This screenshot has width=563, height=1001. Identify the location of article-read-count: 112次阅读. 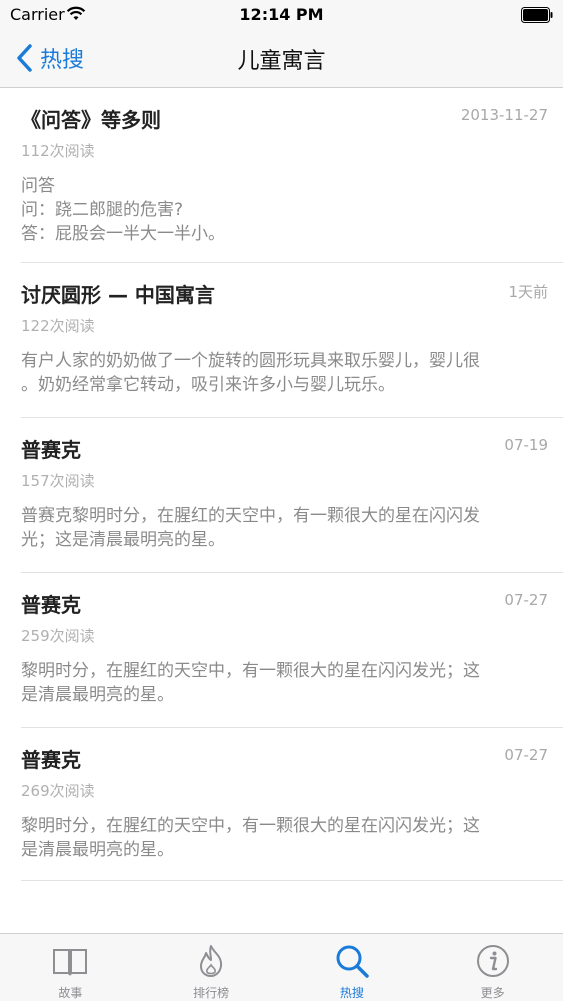
(58, 151).